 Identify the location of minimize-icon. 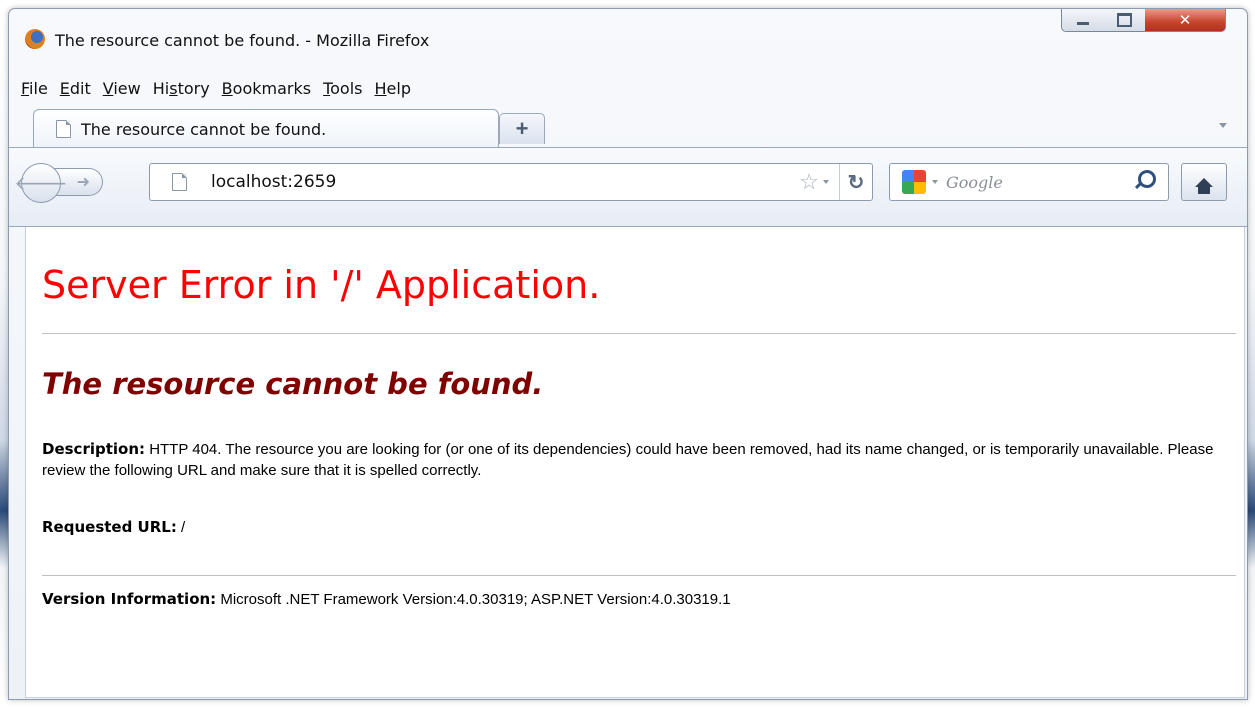
(1083, 23).